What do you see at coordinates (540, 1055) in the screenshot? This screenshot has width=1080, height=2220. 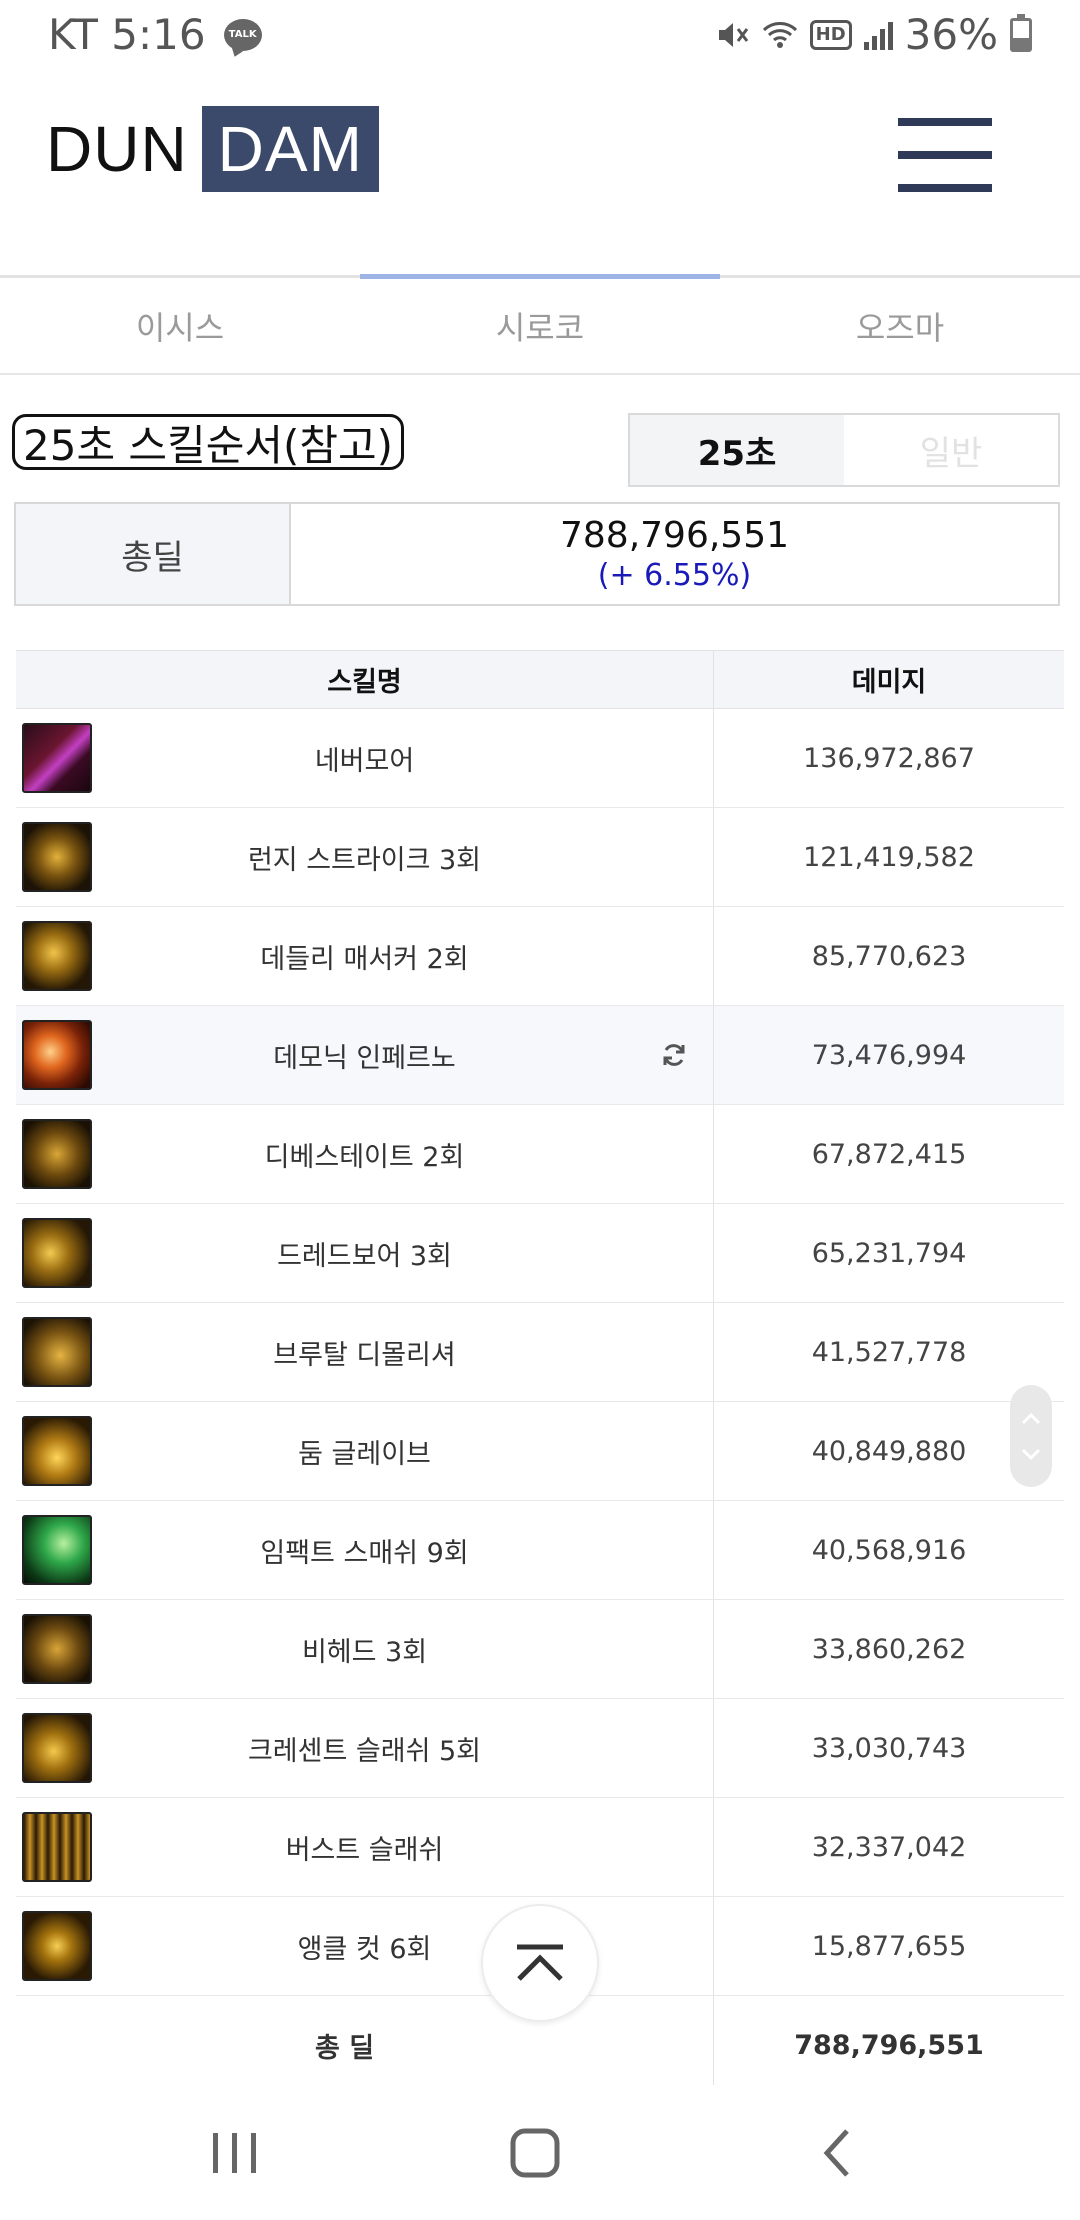 I see `table-row: 데모닉 인페르노 73,476,994` at bounding box center [540, 1055].